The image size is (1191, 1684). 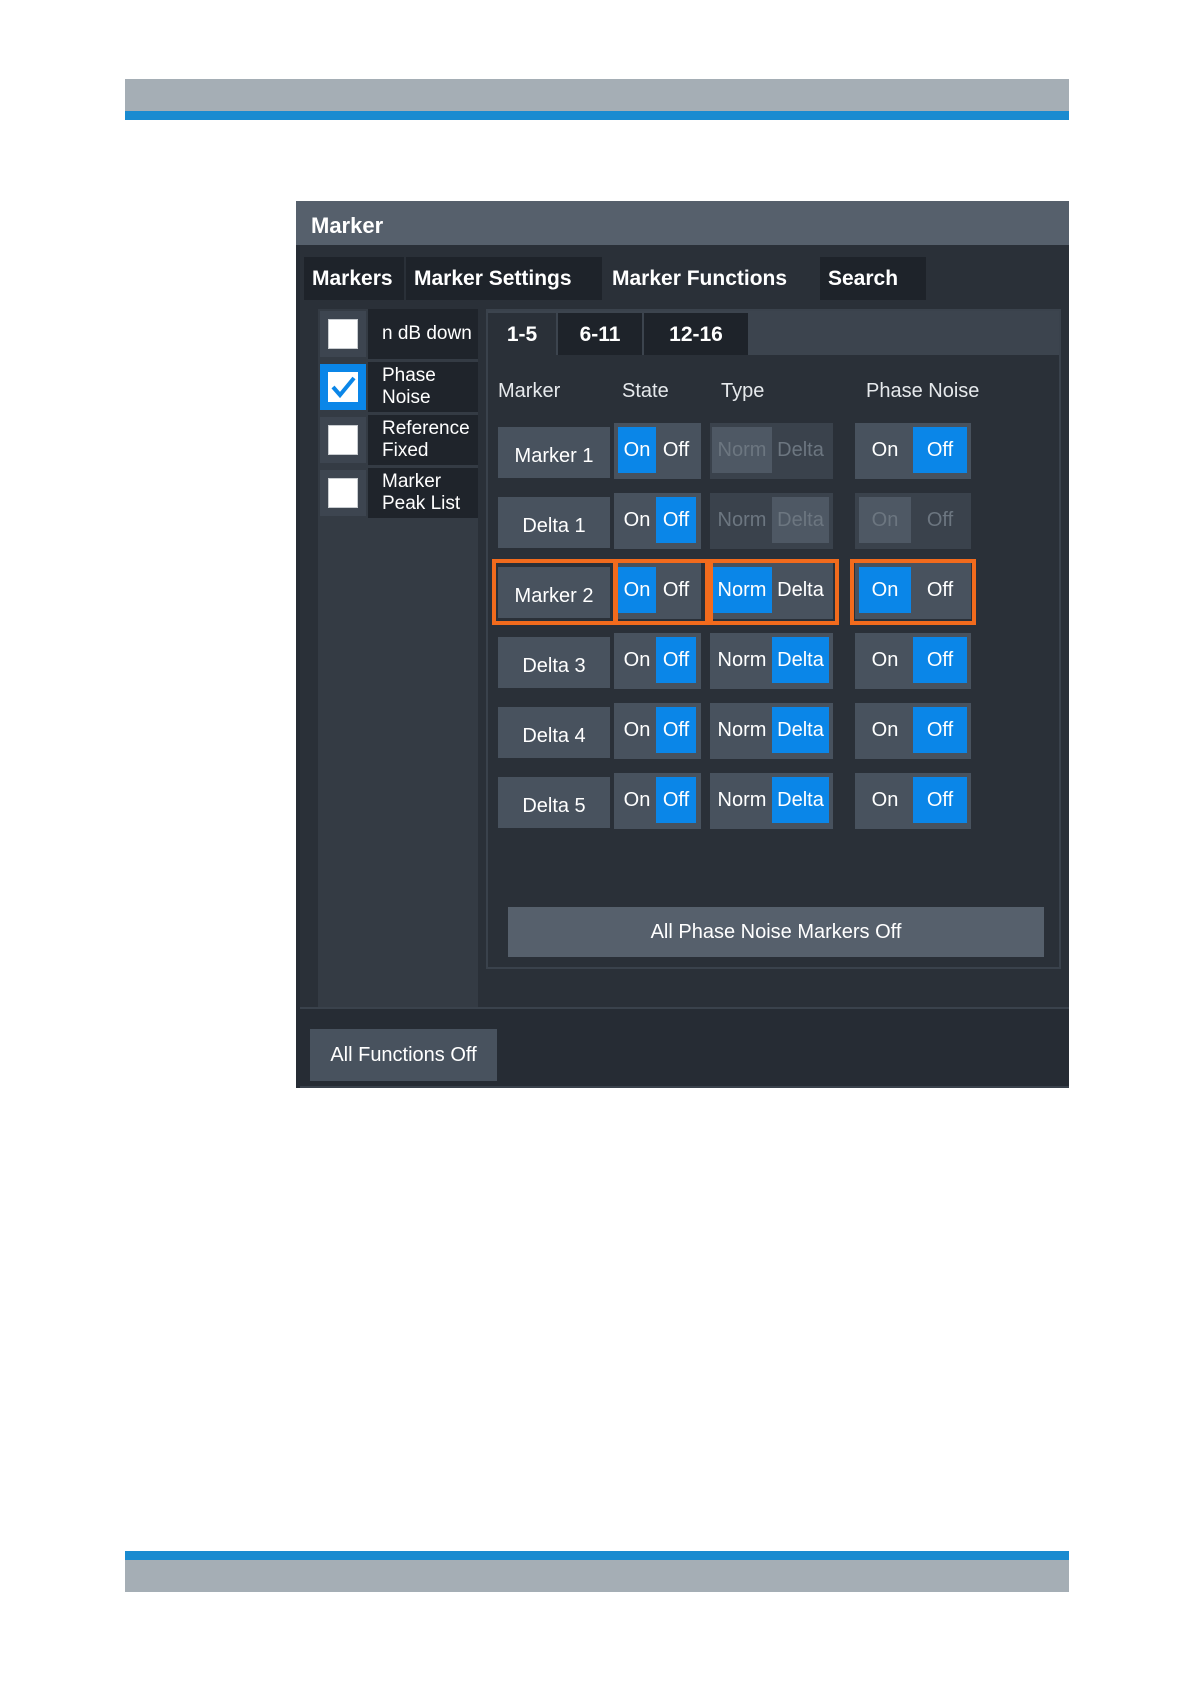 What do you see at coordinates (597, 115) in the screenshot?
I see `page-header-rule` at bounding box center [597, 115].